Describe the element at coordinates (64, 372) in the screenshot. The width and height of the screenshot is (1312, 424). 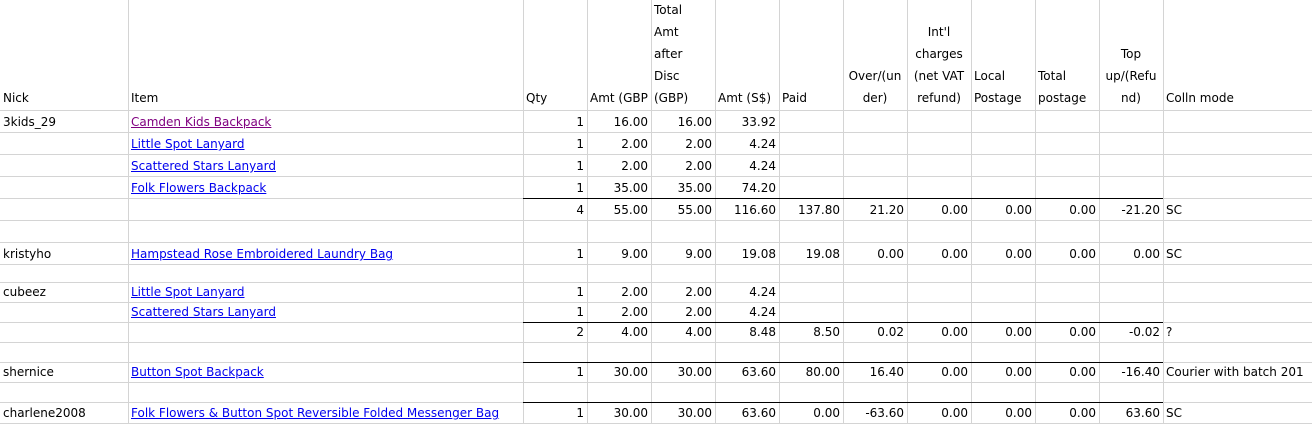
I see `cell-nick: shernice` at that location.